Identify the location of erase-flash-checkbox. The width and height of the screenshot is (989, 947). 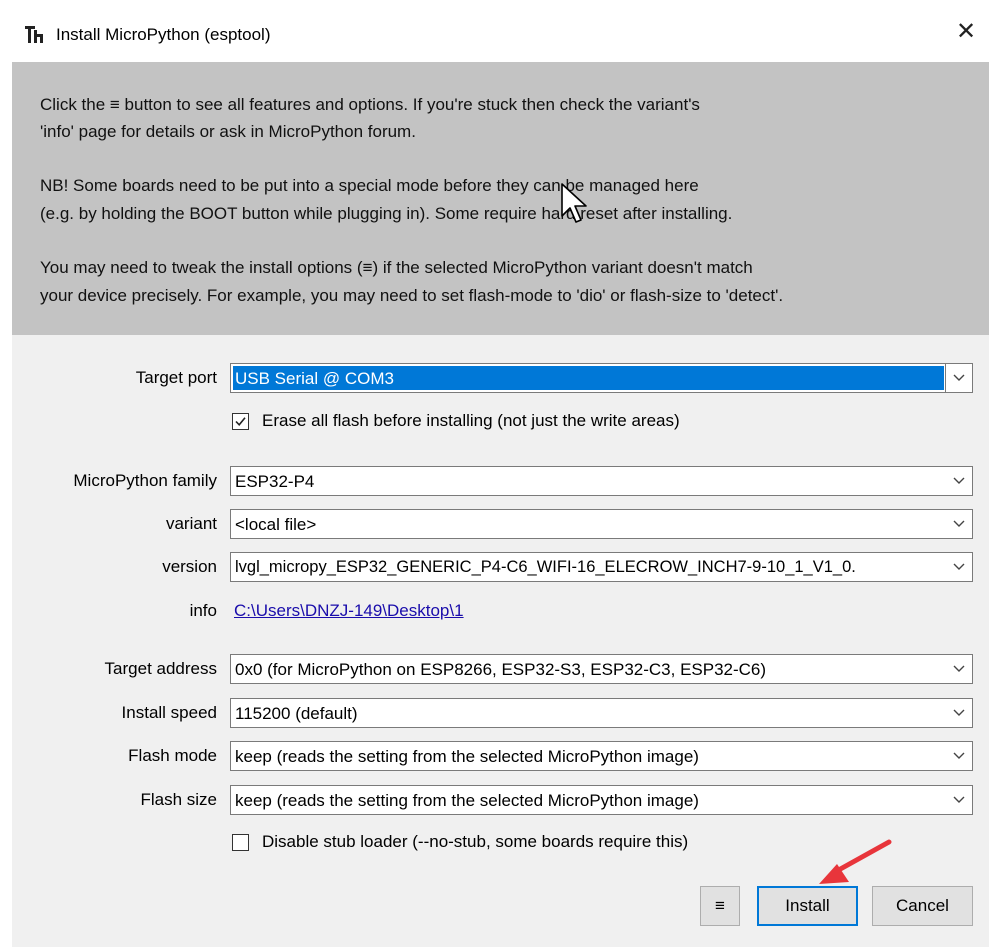
(240, 421).